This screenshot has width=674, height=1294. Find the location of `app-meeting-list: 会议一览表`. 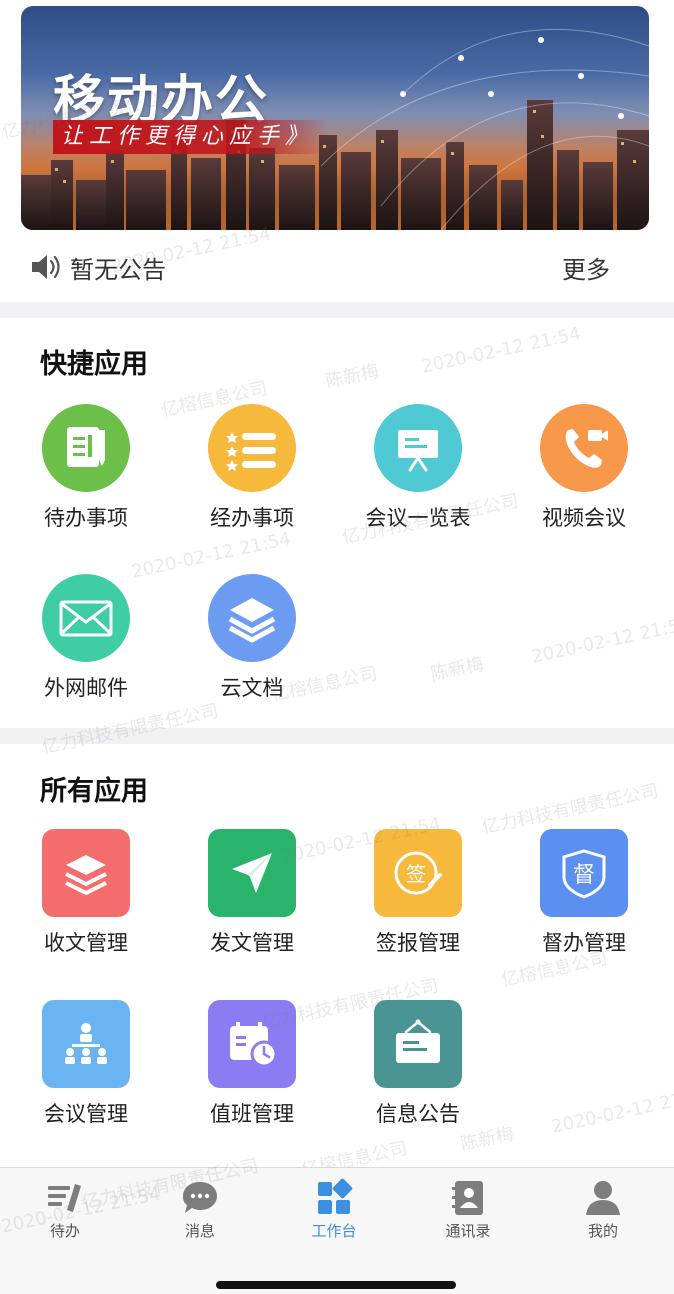

app-meeting-list: 会议一览表 is located at coordinates (418, 468).